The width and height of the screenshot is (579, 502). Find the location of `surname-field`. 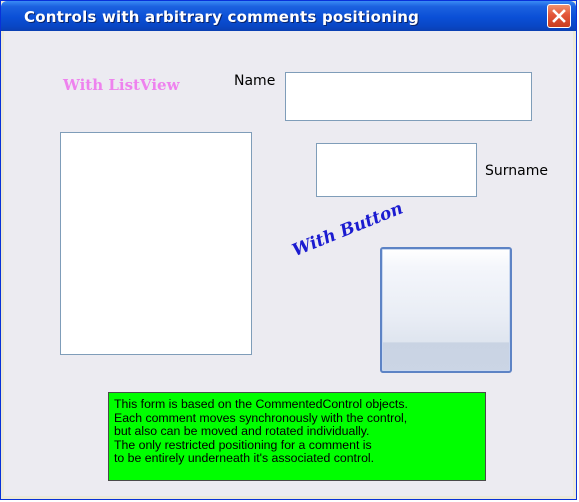

surname-field is located at coordinates (396, 170).